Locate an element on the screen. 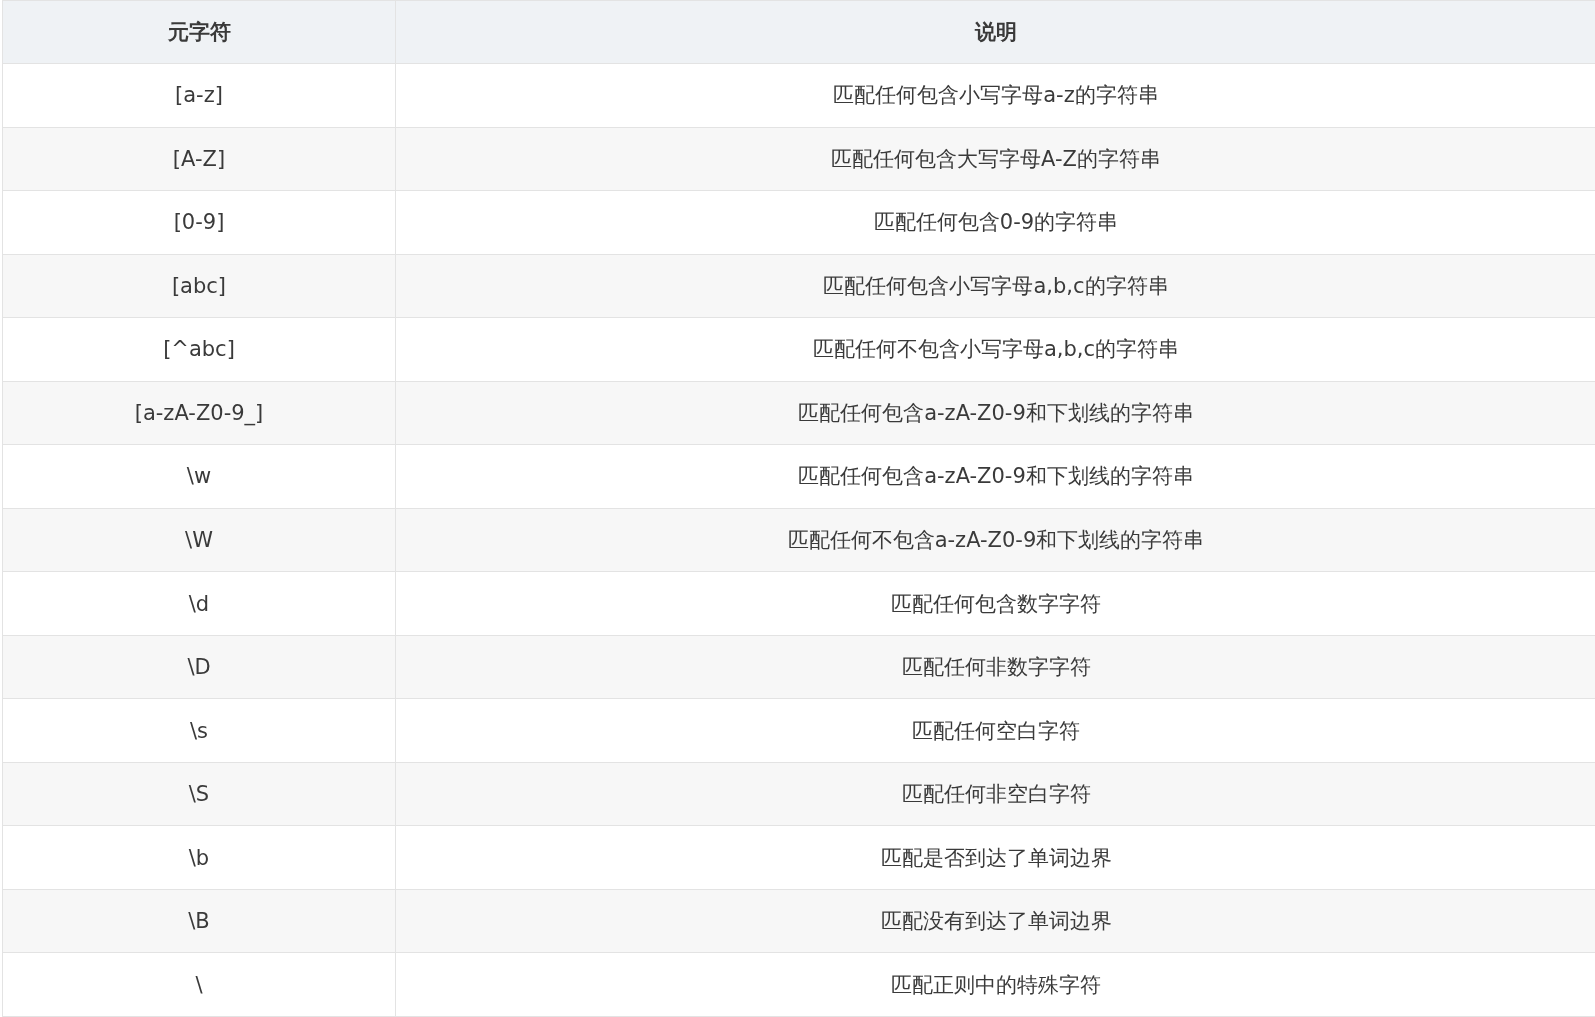 The width and height of the screenshot is (1595, 1017). table-cell: 匹配正则中的特殊字符 is located at coordinates (995, 984).